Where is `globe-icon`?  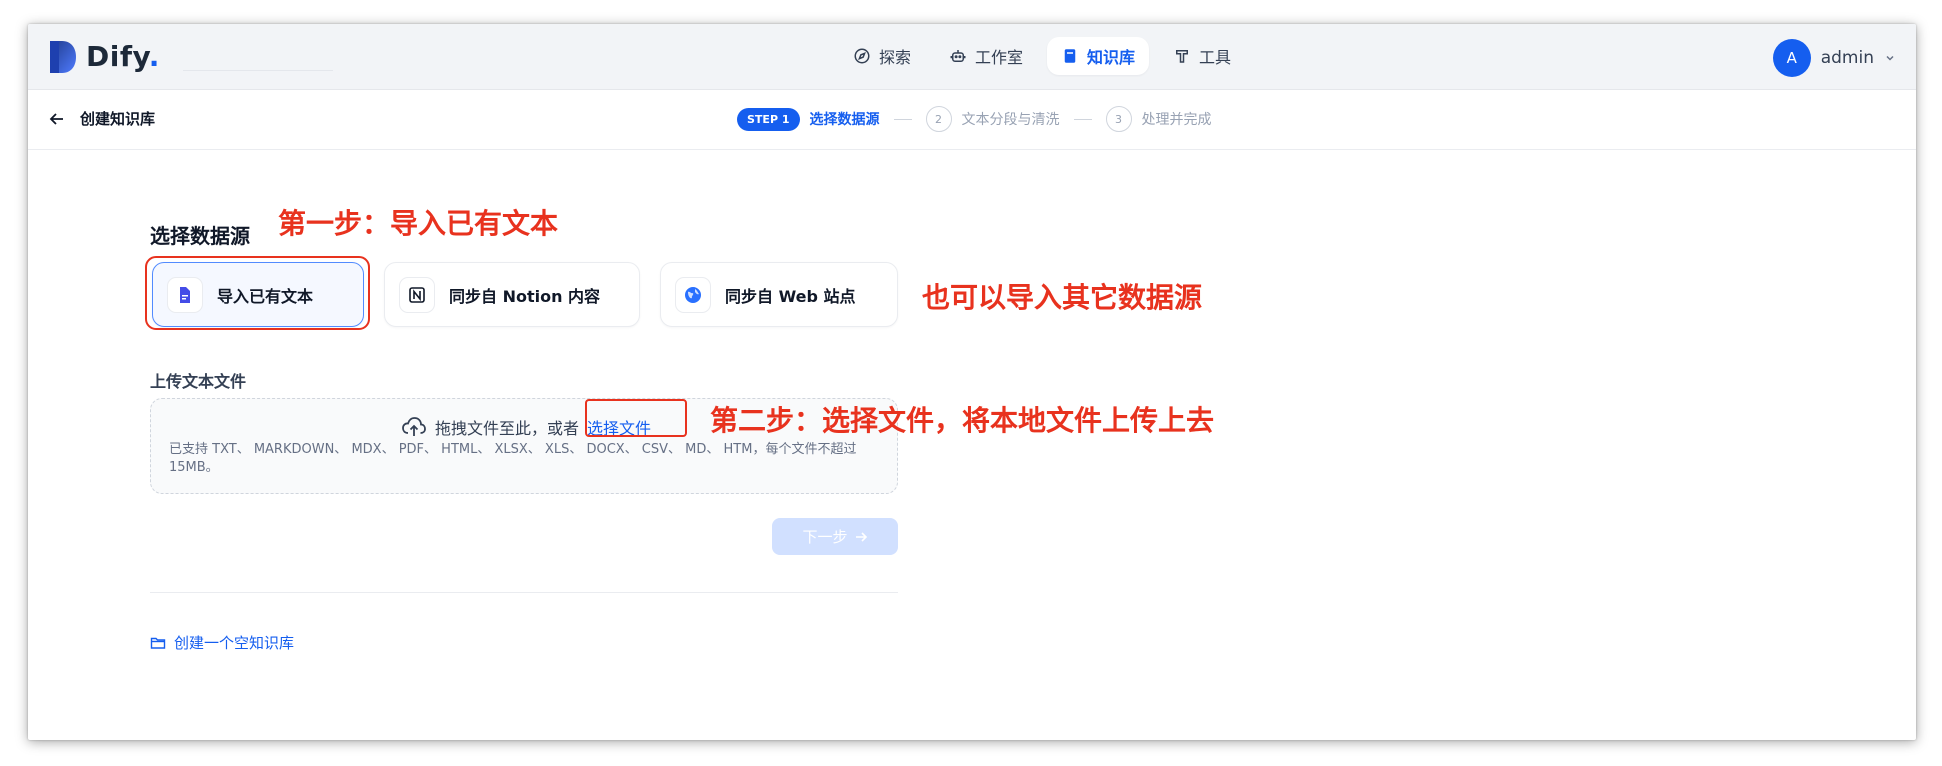 globe-icon is located at coordinates (693, 294).